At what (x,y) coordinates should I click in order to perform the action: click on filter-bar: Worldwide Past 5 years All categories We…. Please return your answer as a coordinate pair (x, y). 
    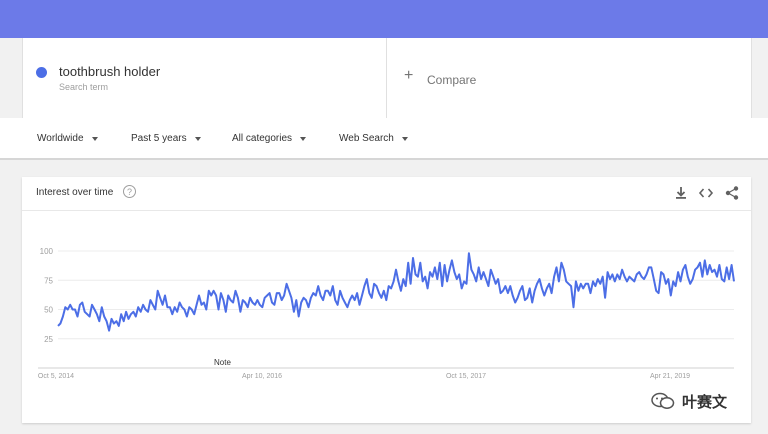
    Looking at the image, I should click on (384, 139).